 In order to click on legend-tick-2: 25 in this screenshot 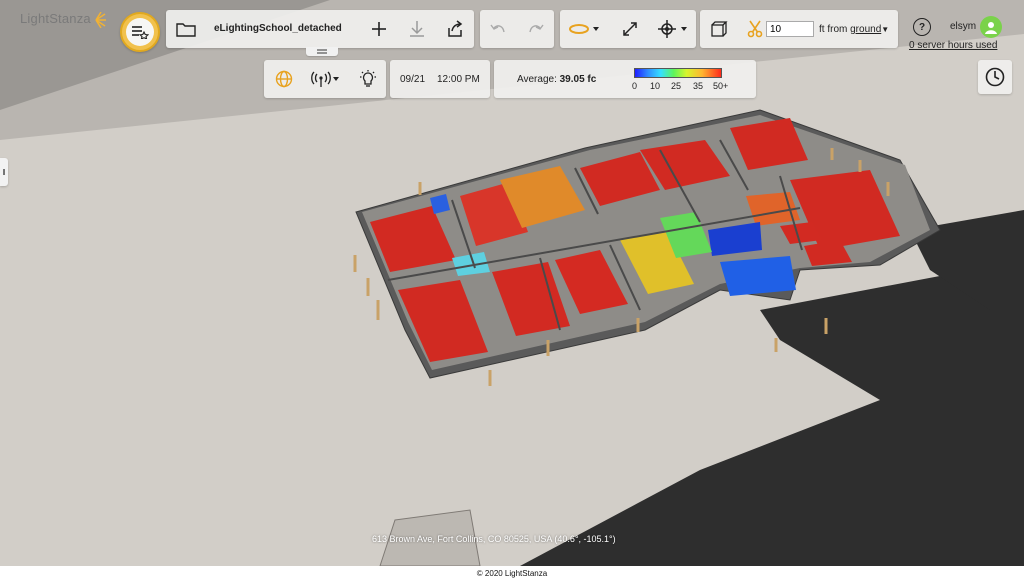, I will do `click(676, 86)`.